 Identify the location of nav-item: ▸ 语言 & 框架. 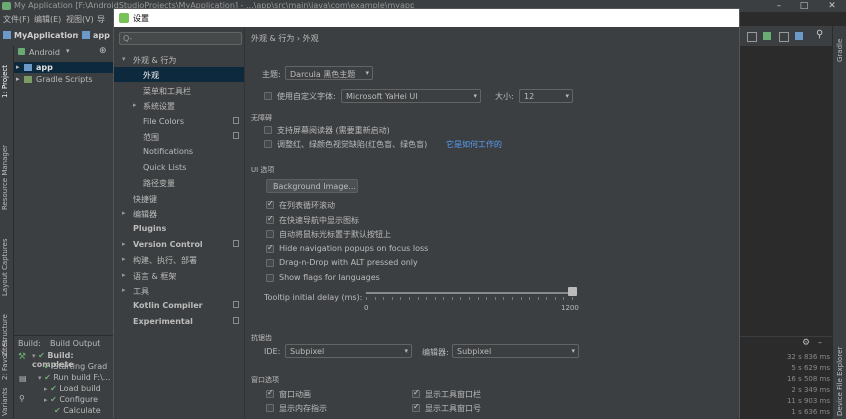
(179, 275).